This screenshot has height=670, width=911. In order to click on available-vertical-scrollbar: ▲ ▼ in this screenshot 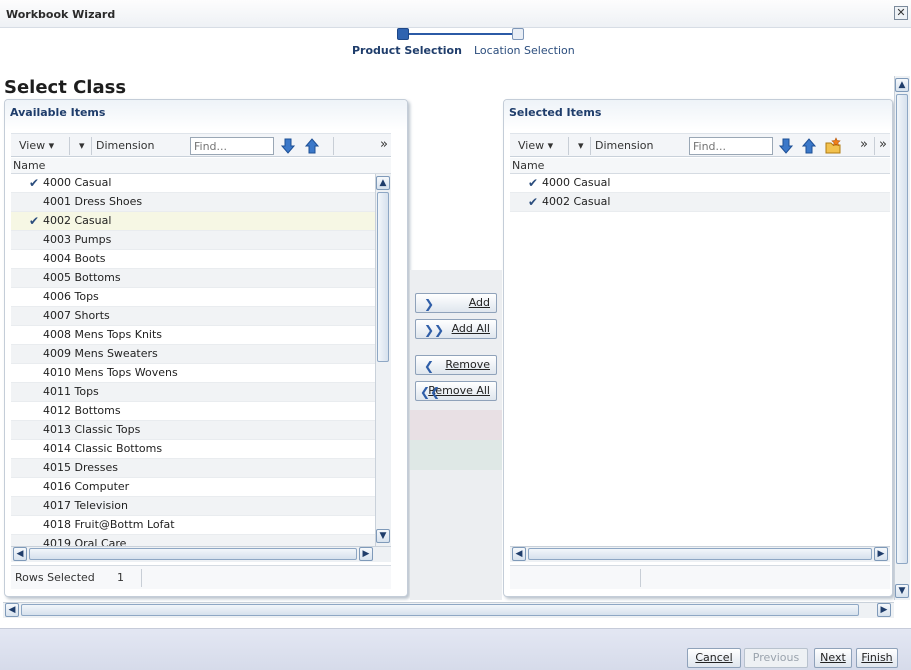, I will do `click(383, 360)`.